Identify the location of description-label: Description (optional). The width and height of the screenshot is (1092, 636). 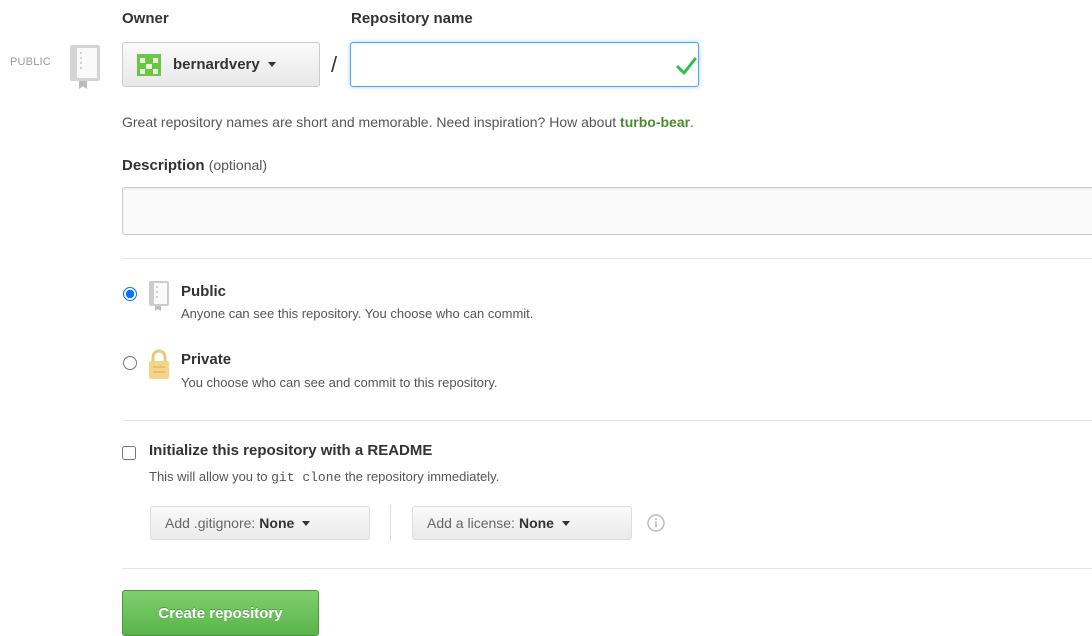
(195, 165).